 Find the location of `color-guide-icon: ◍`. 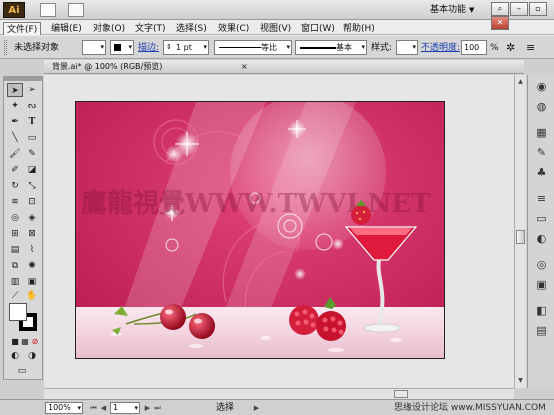

color-guide-icon: ◍ is located at coordinates (541, 107).